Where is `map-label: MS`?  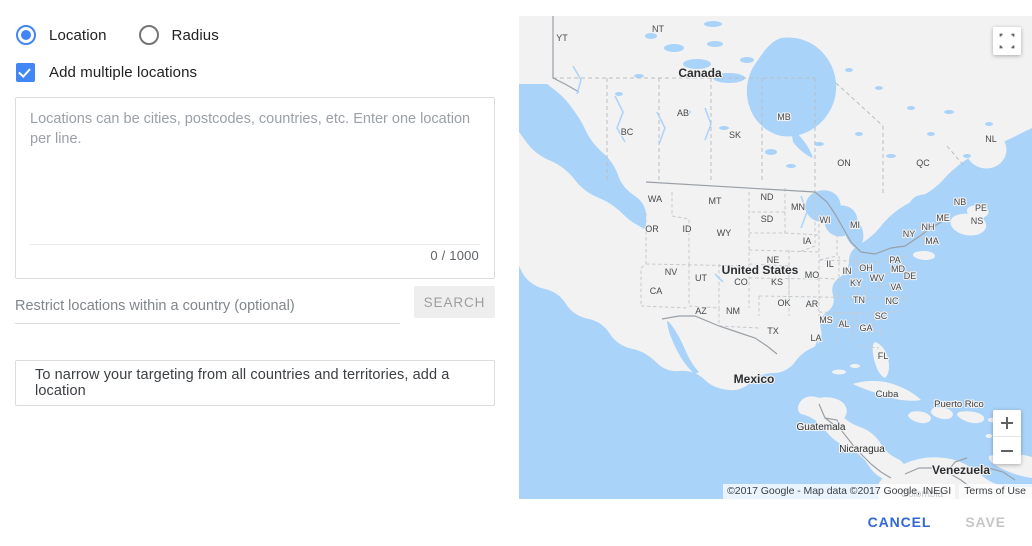 map-label: MS is located at coordinates (826, 320).